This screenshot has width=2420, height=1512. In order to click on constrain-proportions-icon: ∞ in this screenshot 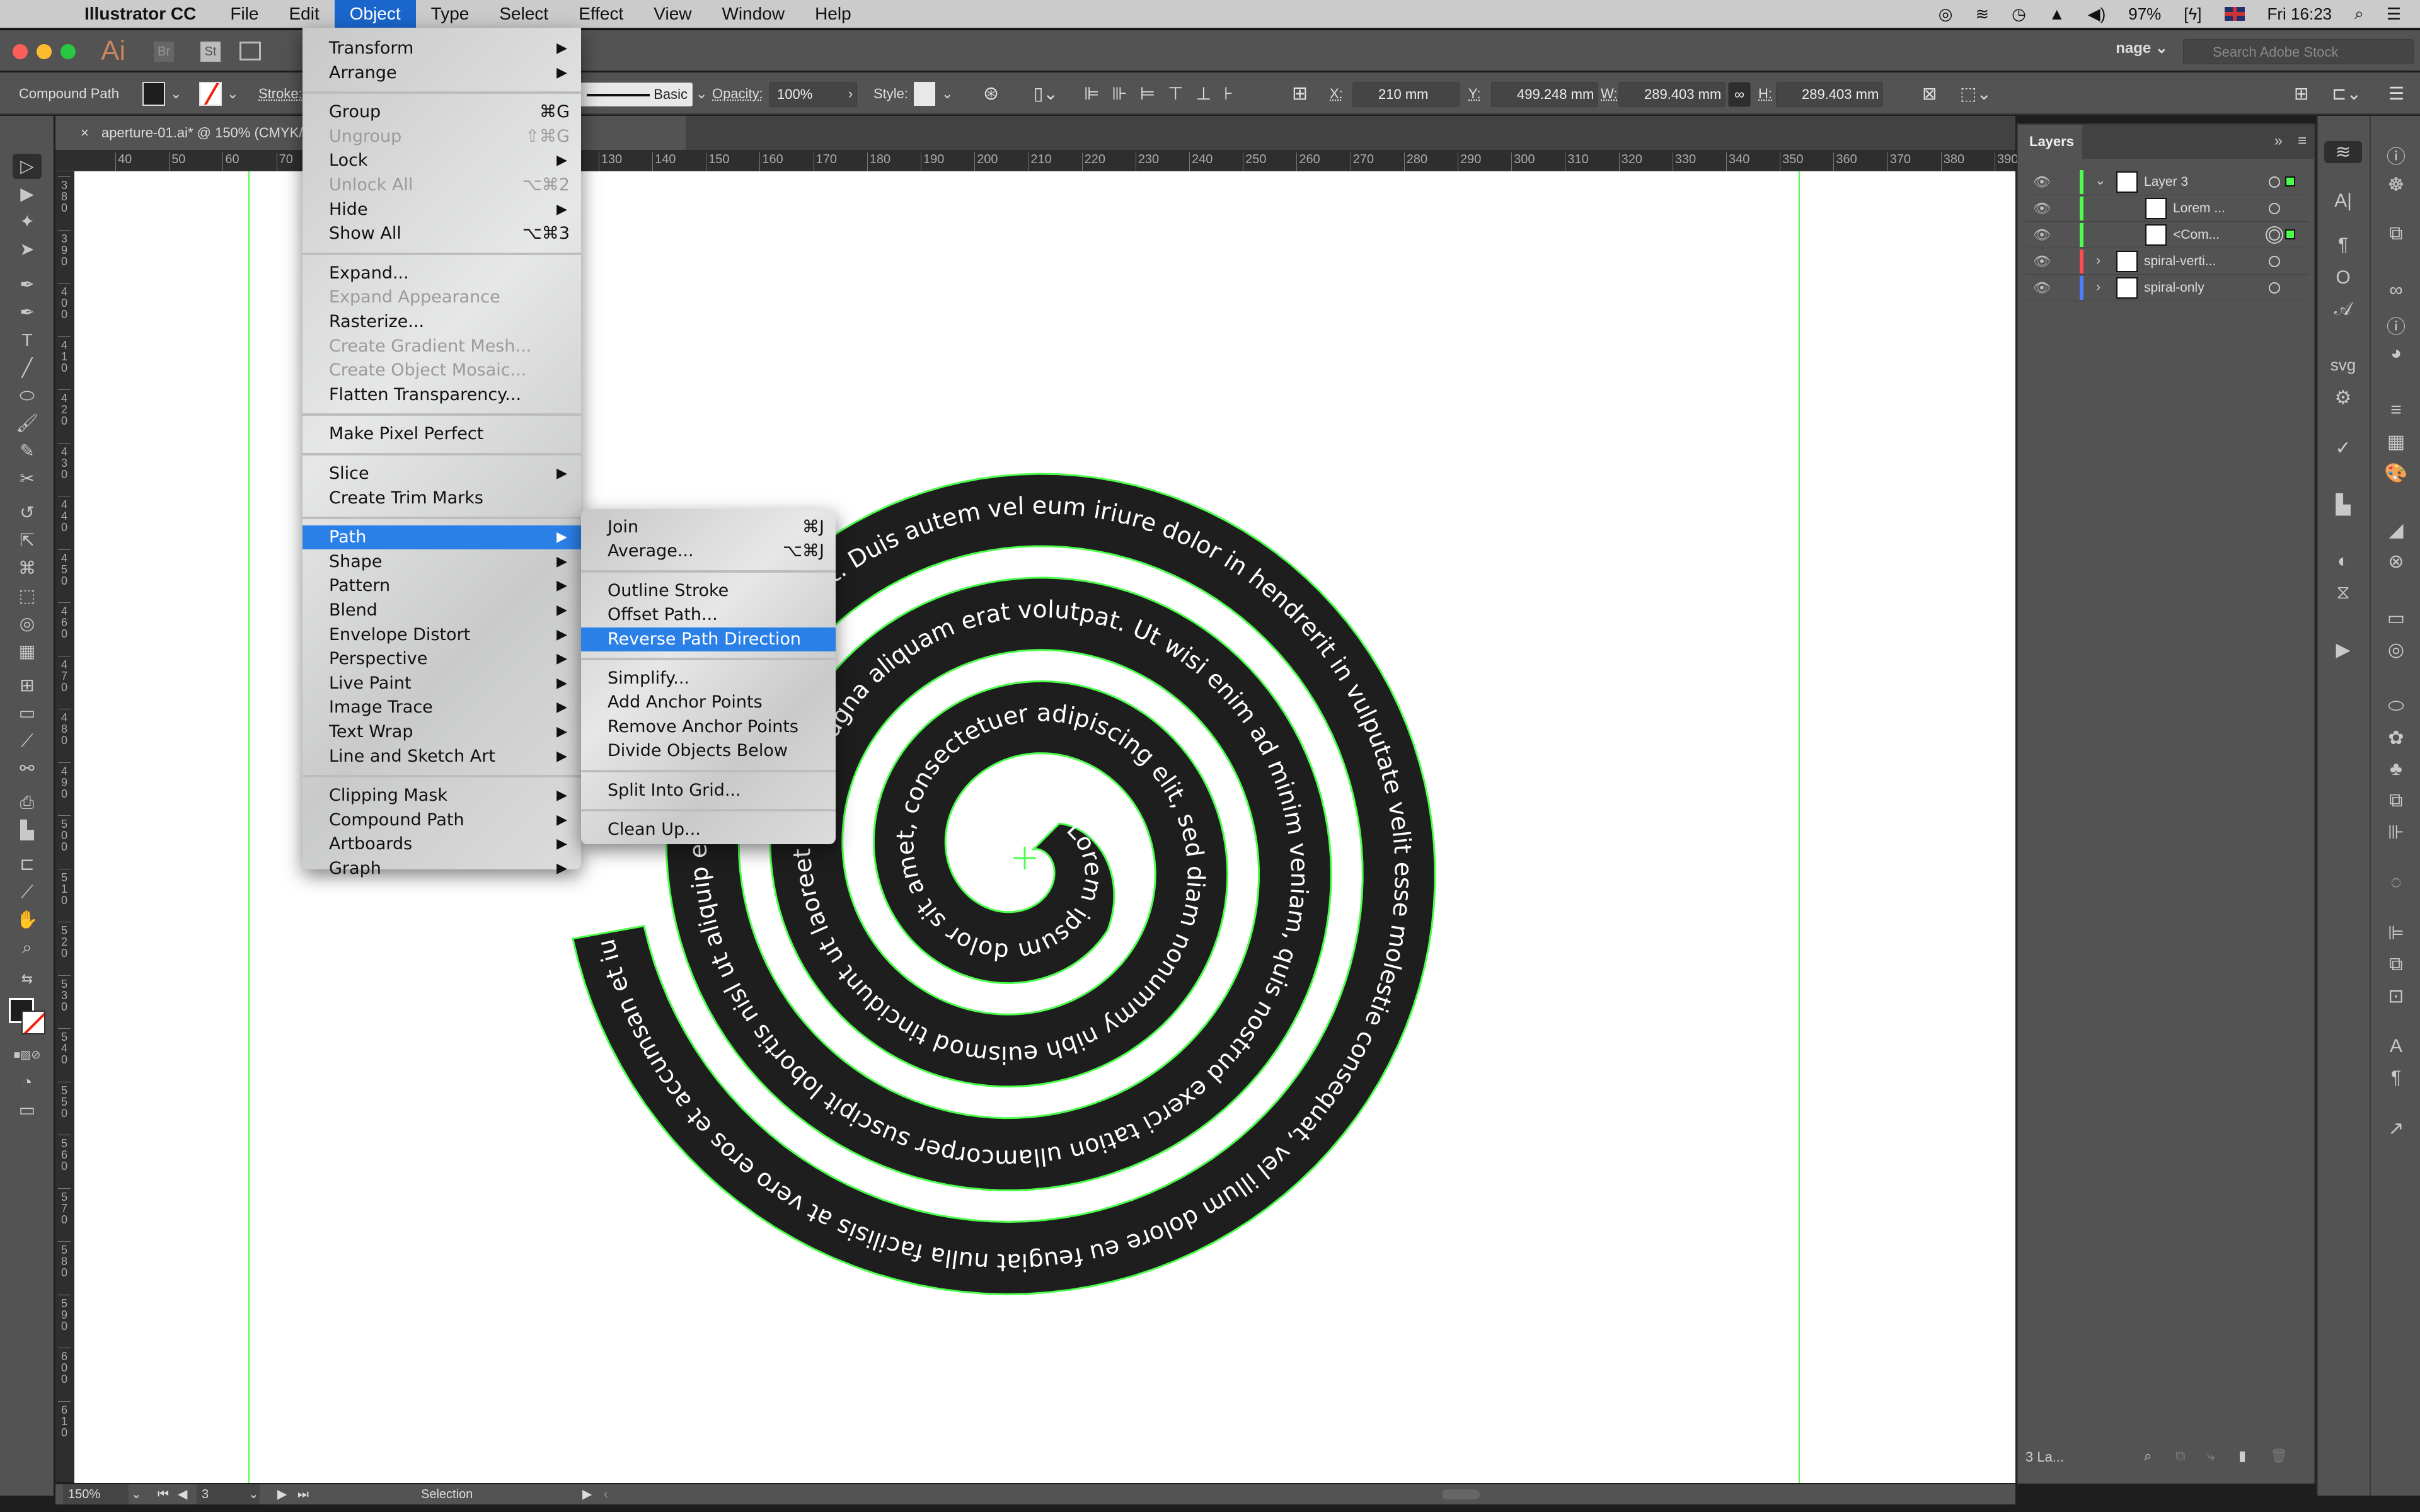, I will do `click(1740, 94)`.